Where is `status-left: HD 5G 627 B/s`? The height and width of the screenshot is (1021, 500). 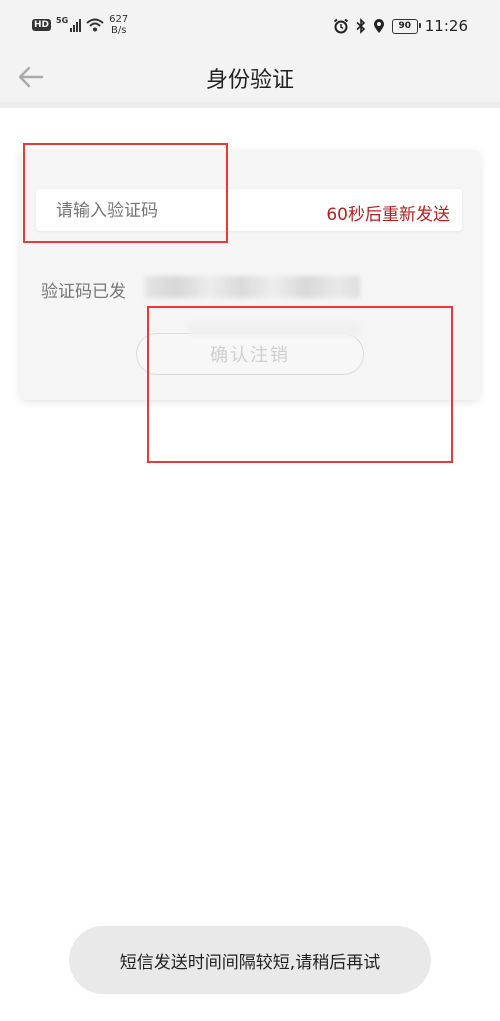
status-left: HD 5G 627 B/s is located at coordinates (80, 25).